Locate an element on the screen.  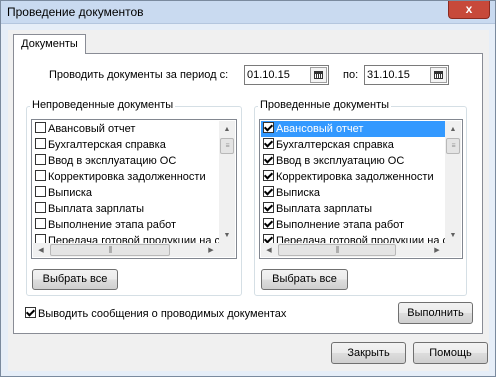
close-window-button: x is located at coordinates (469, 10).